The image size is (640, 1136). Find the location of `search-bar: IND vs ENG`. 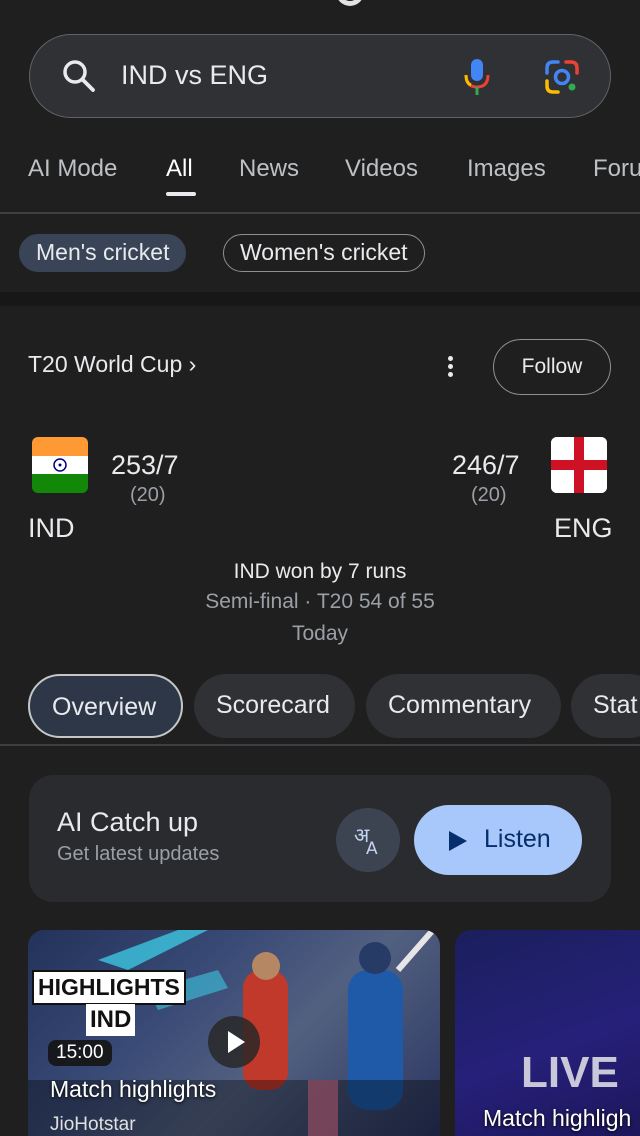

search-bar: IND vs ENG is located at coordinates (320, 76).